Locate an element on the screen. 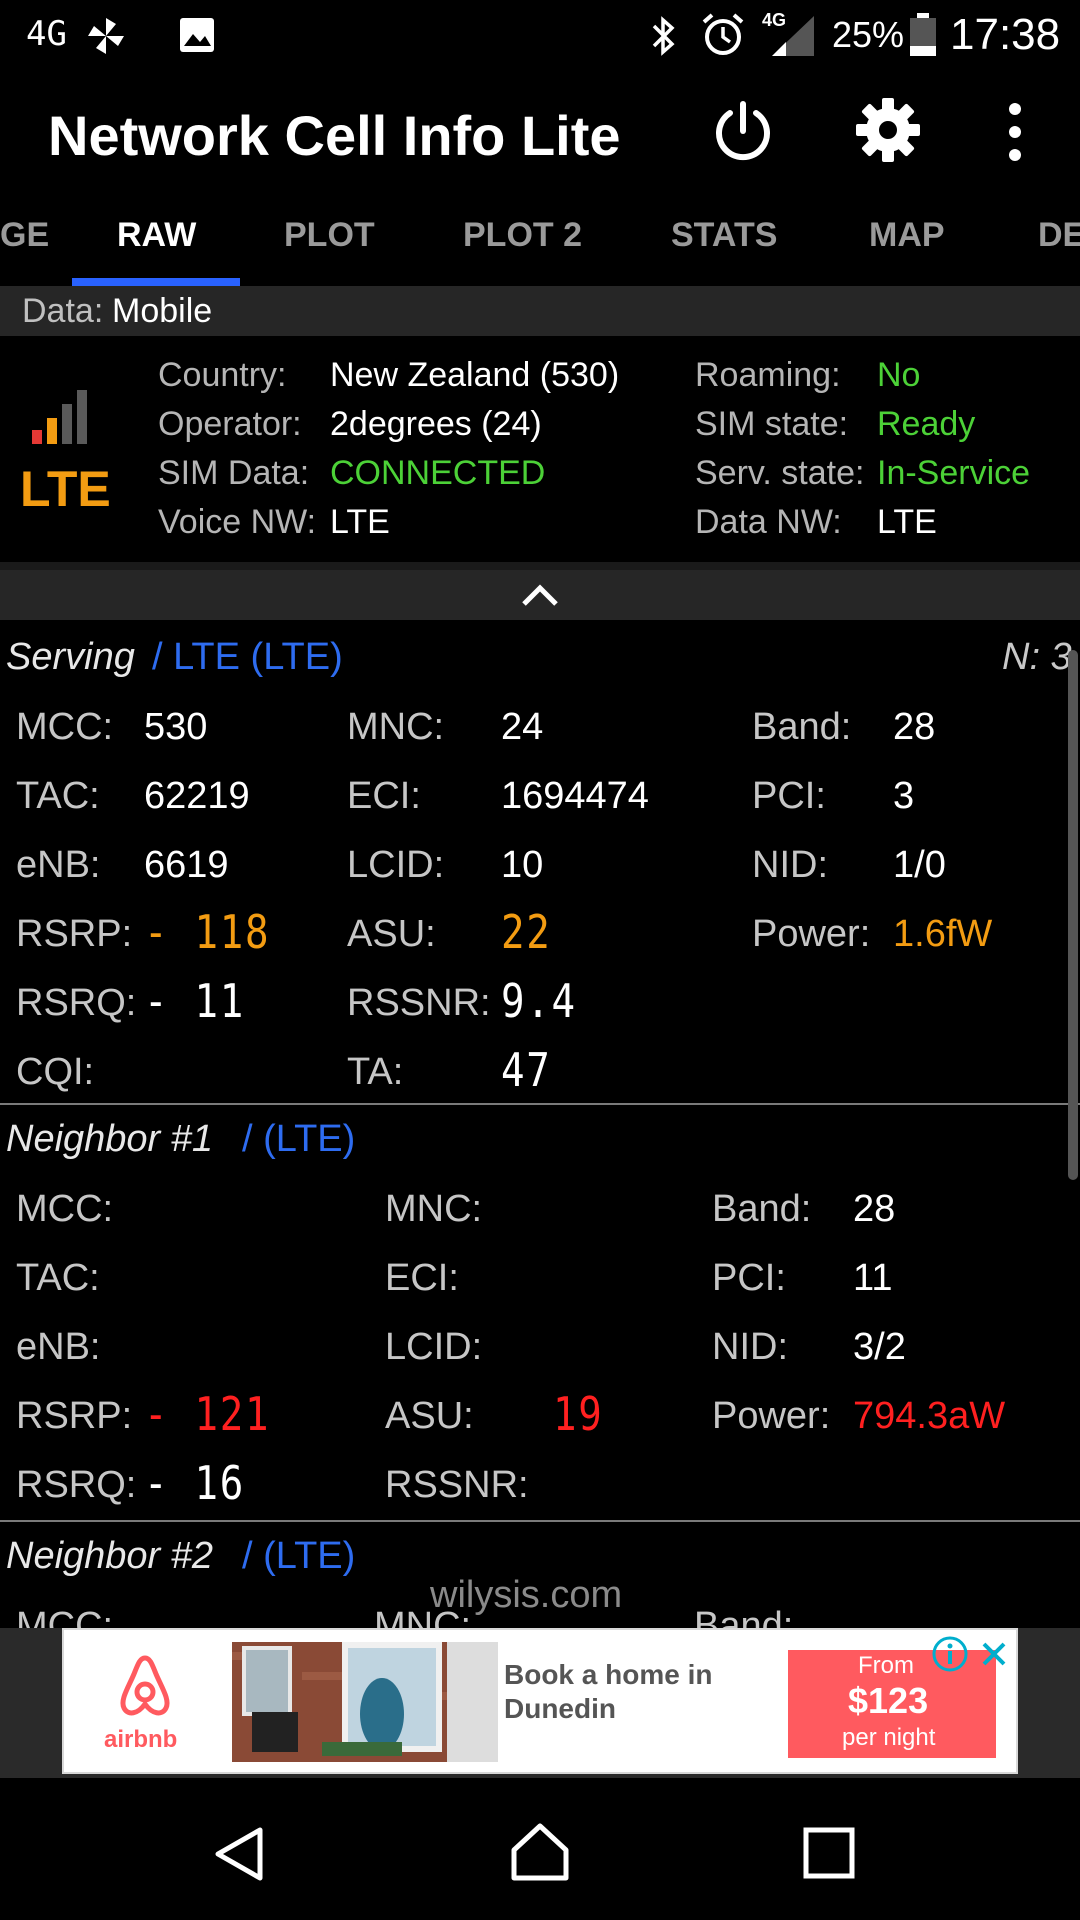  power-icon is located at coordinates (743, 132).